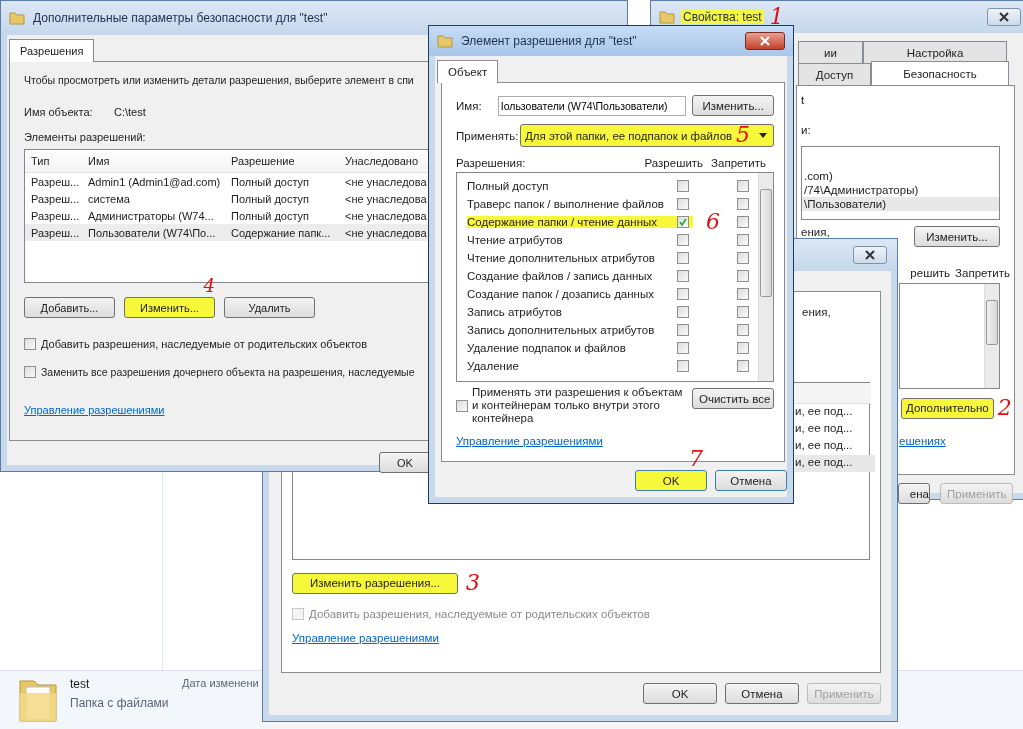 The width and height of the screenshot is (1023, 729). Describe the element at coordinates (53, 161) in the screenshot. I see `column-header: Тип` at that location.